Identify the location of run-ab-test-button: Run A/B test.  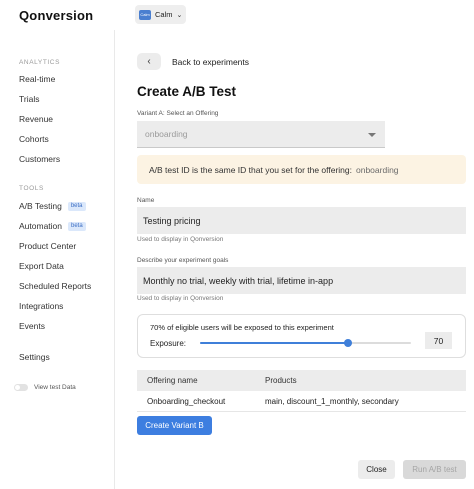
(434, 469).